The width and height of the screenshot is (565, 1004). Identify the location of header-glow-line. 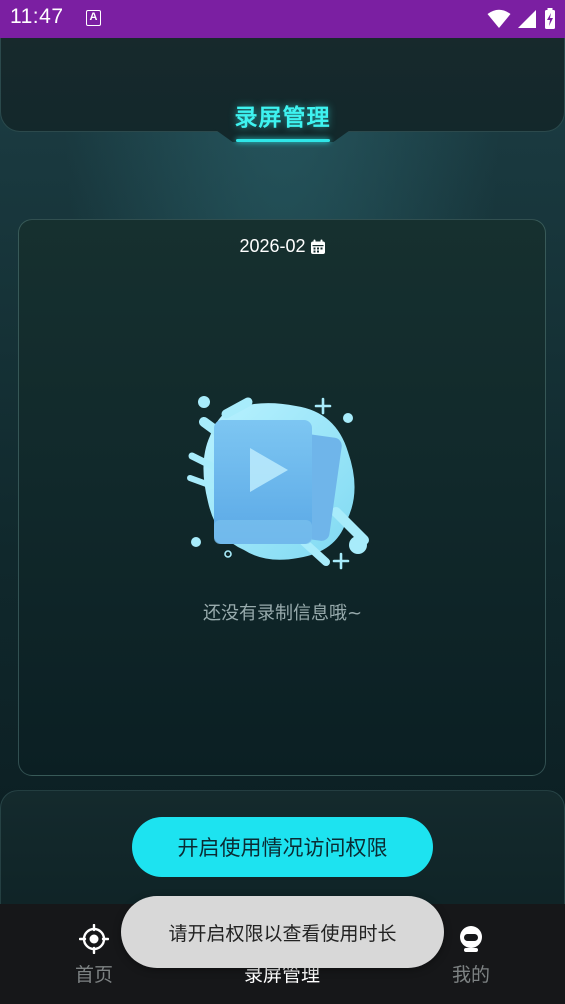
(283, 140).